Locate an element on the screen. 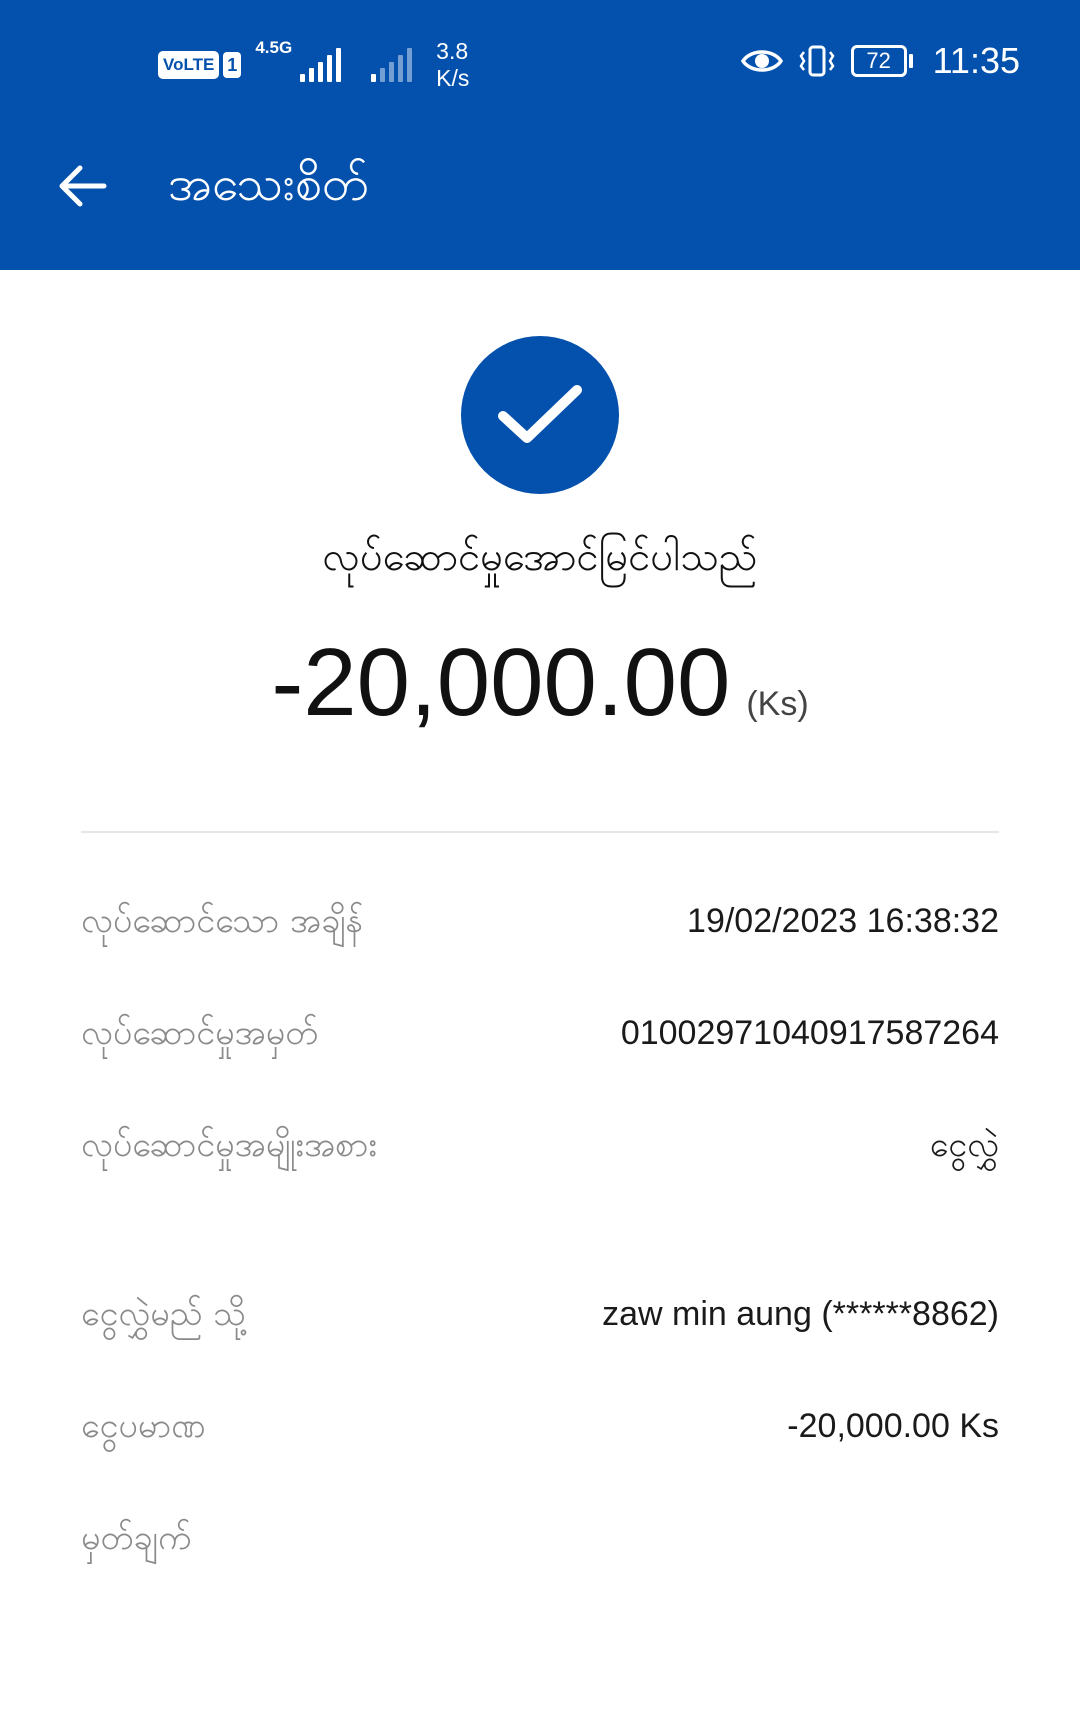 The height and width of the screenshot is (1720, 1080). detail-label: လုပ်ဆောင်မှုအမှတ် is located at coordinates (200, 1033).